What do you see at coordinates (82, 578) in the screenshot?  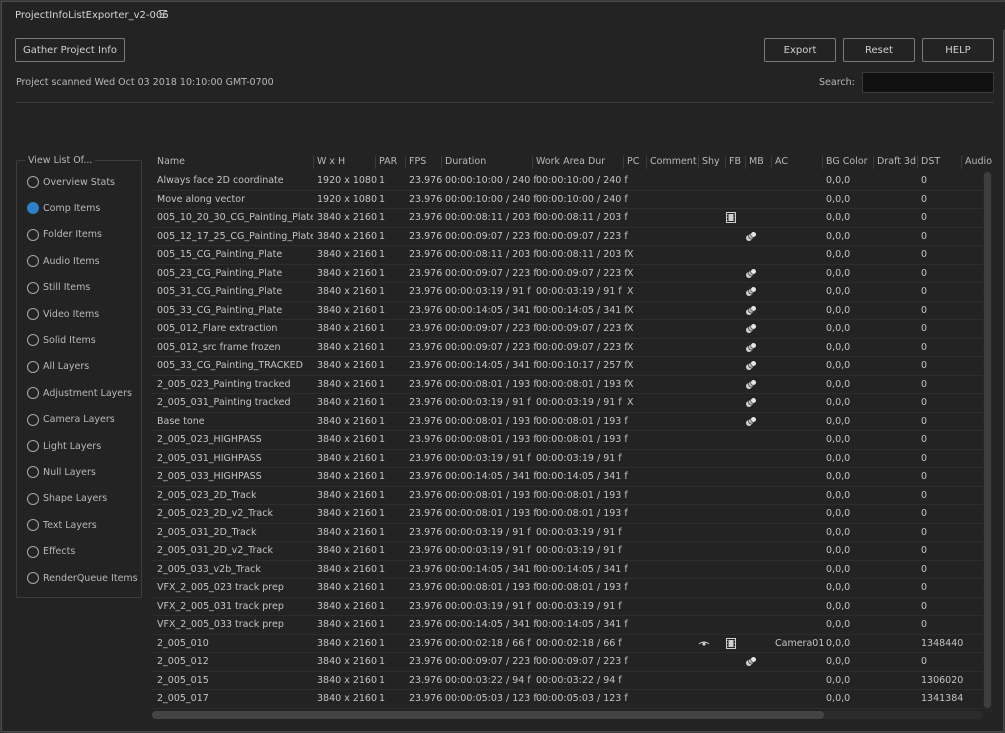 I see `view-list-item: RenderQueue Items` at bounding box center [82, 578].